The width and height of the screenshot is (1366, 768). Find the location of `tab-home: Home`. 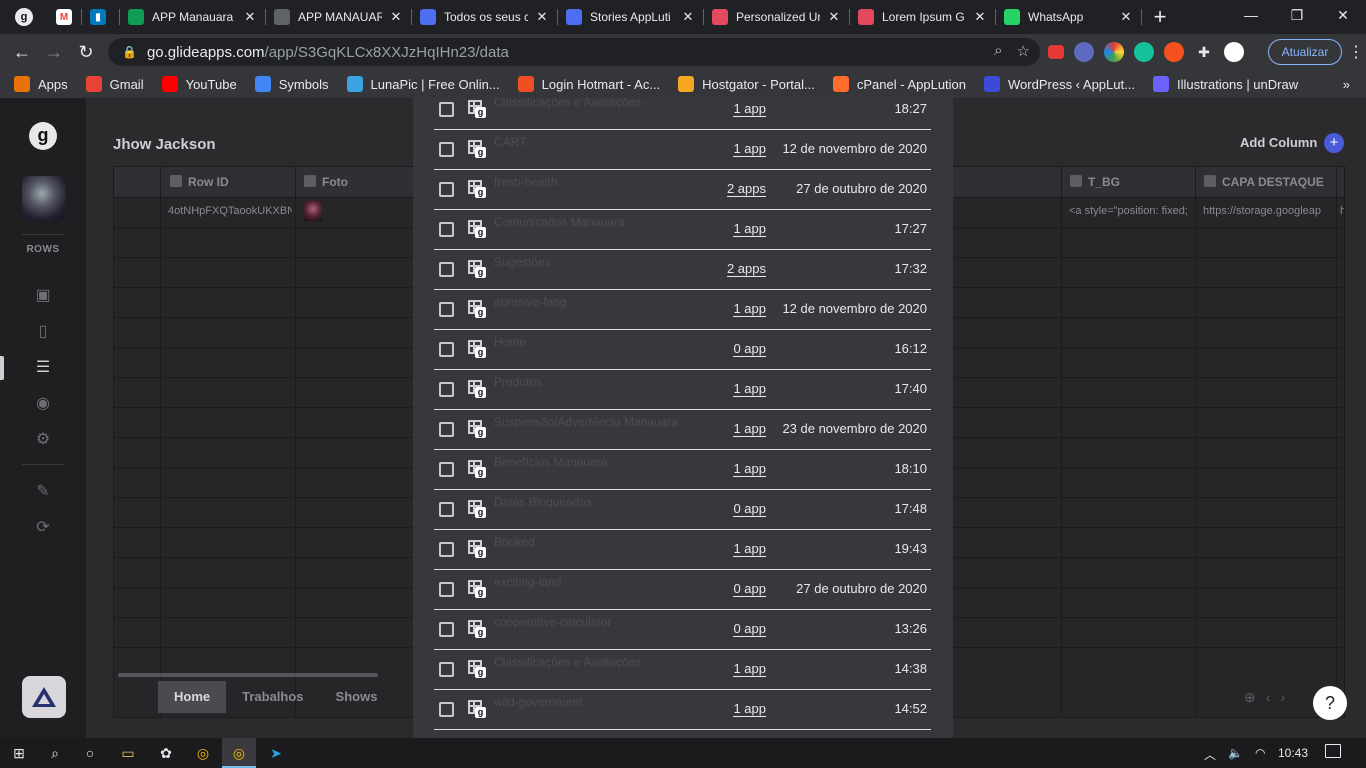

tab-home: Home is located at coordinates (192, 697).